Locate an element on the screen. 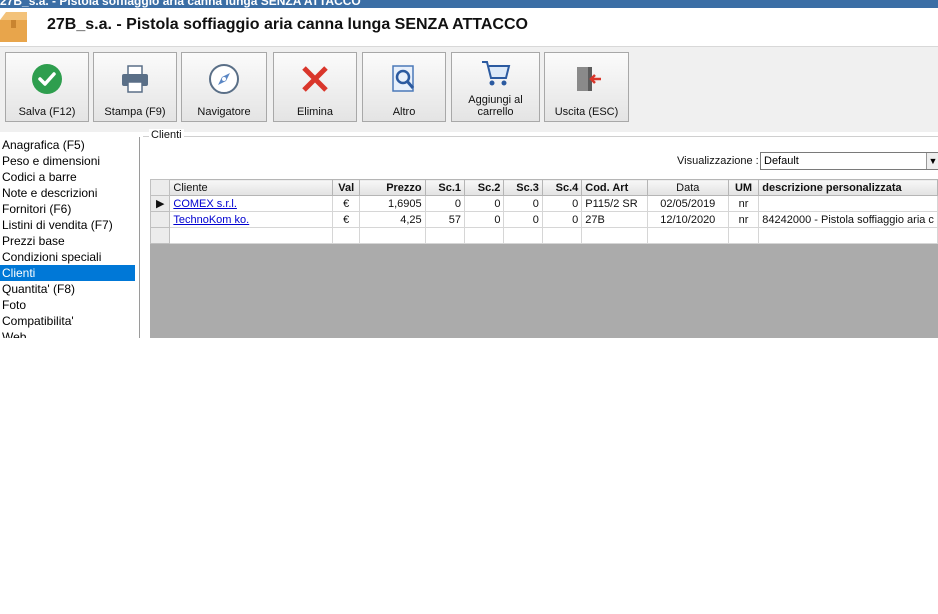 The height and width of the screenshot is (614, 938). row-indicator-header is located at coordinates (160, 187).